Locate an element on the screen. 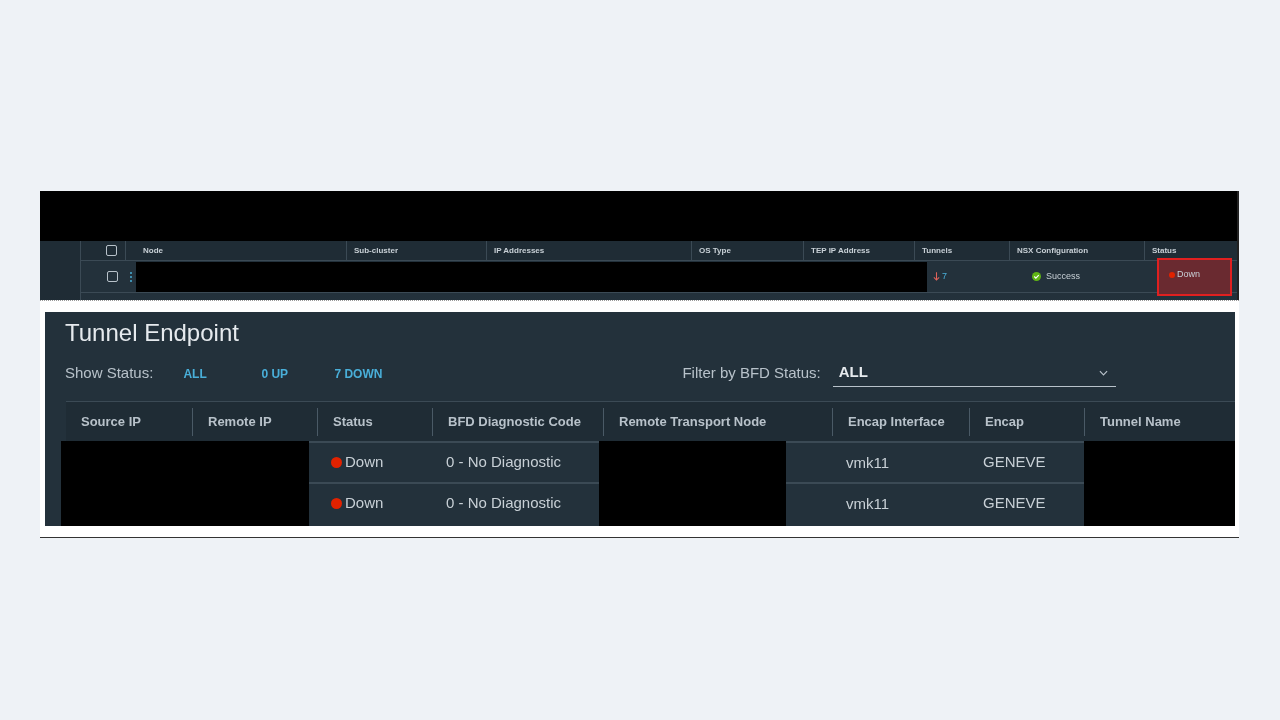 This screenshot has width=1280, height=720. column-header: IP Addresses is located at coordinates (519, 250).